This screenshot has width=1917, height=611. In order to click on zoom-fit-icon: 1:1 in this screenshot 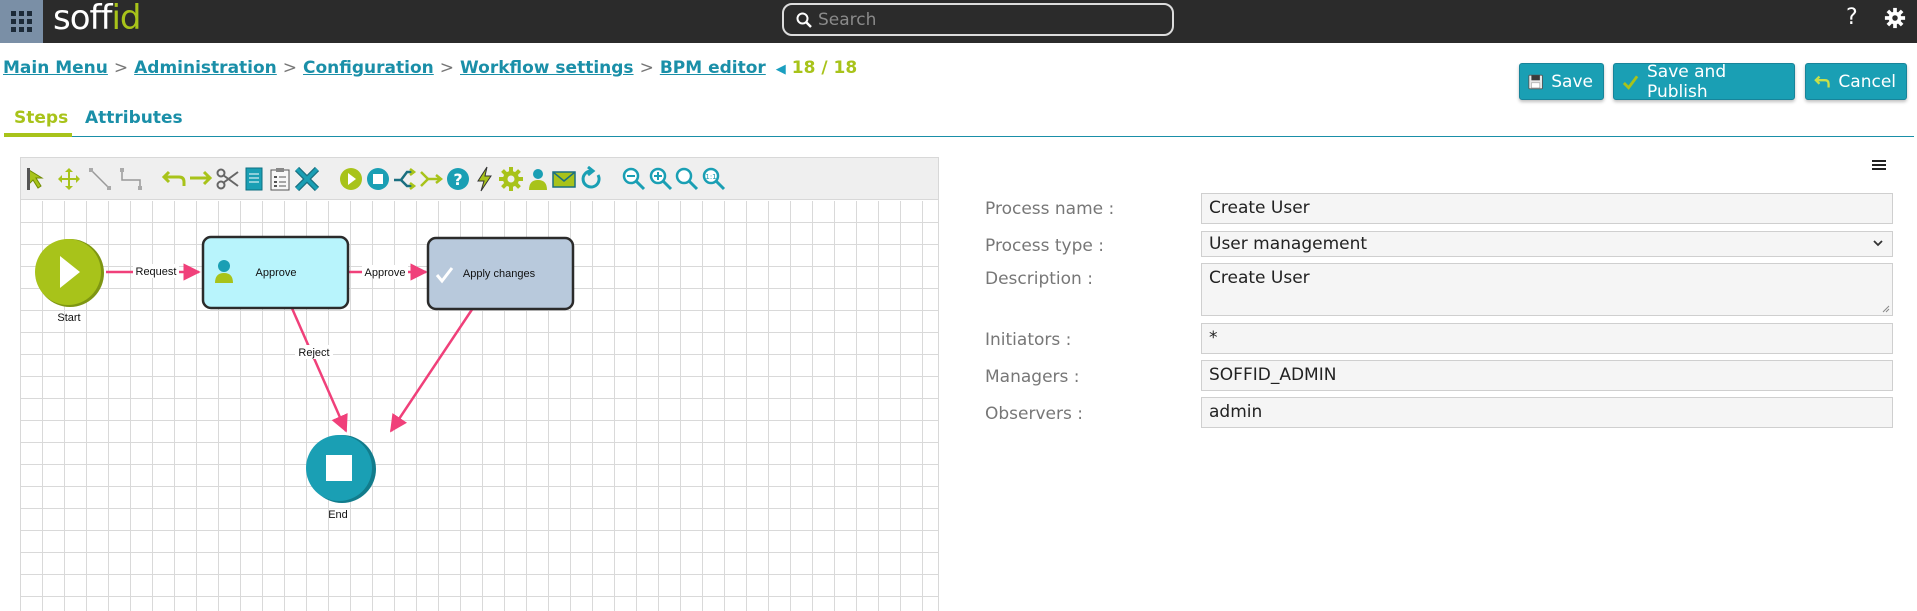, I will do `click(714, 179)`.